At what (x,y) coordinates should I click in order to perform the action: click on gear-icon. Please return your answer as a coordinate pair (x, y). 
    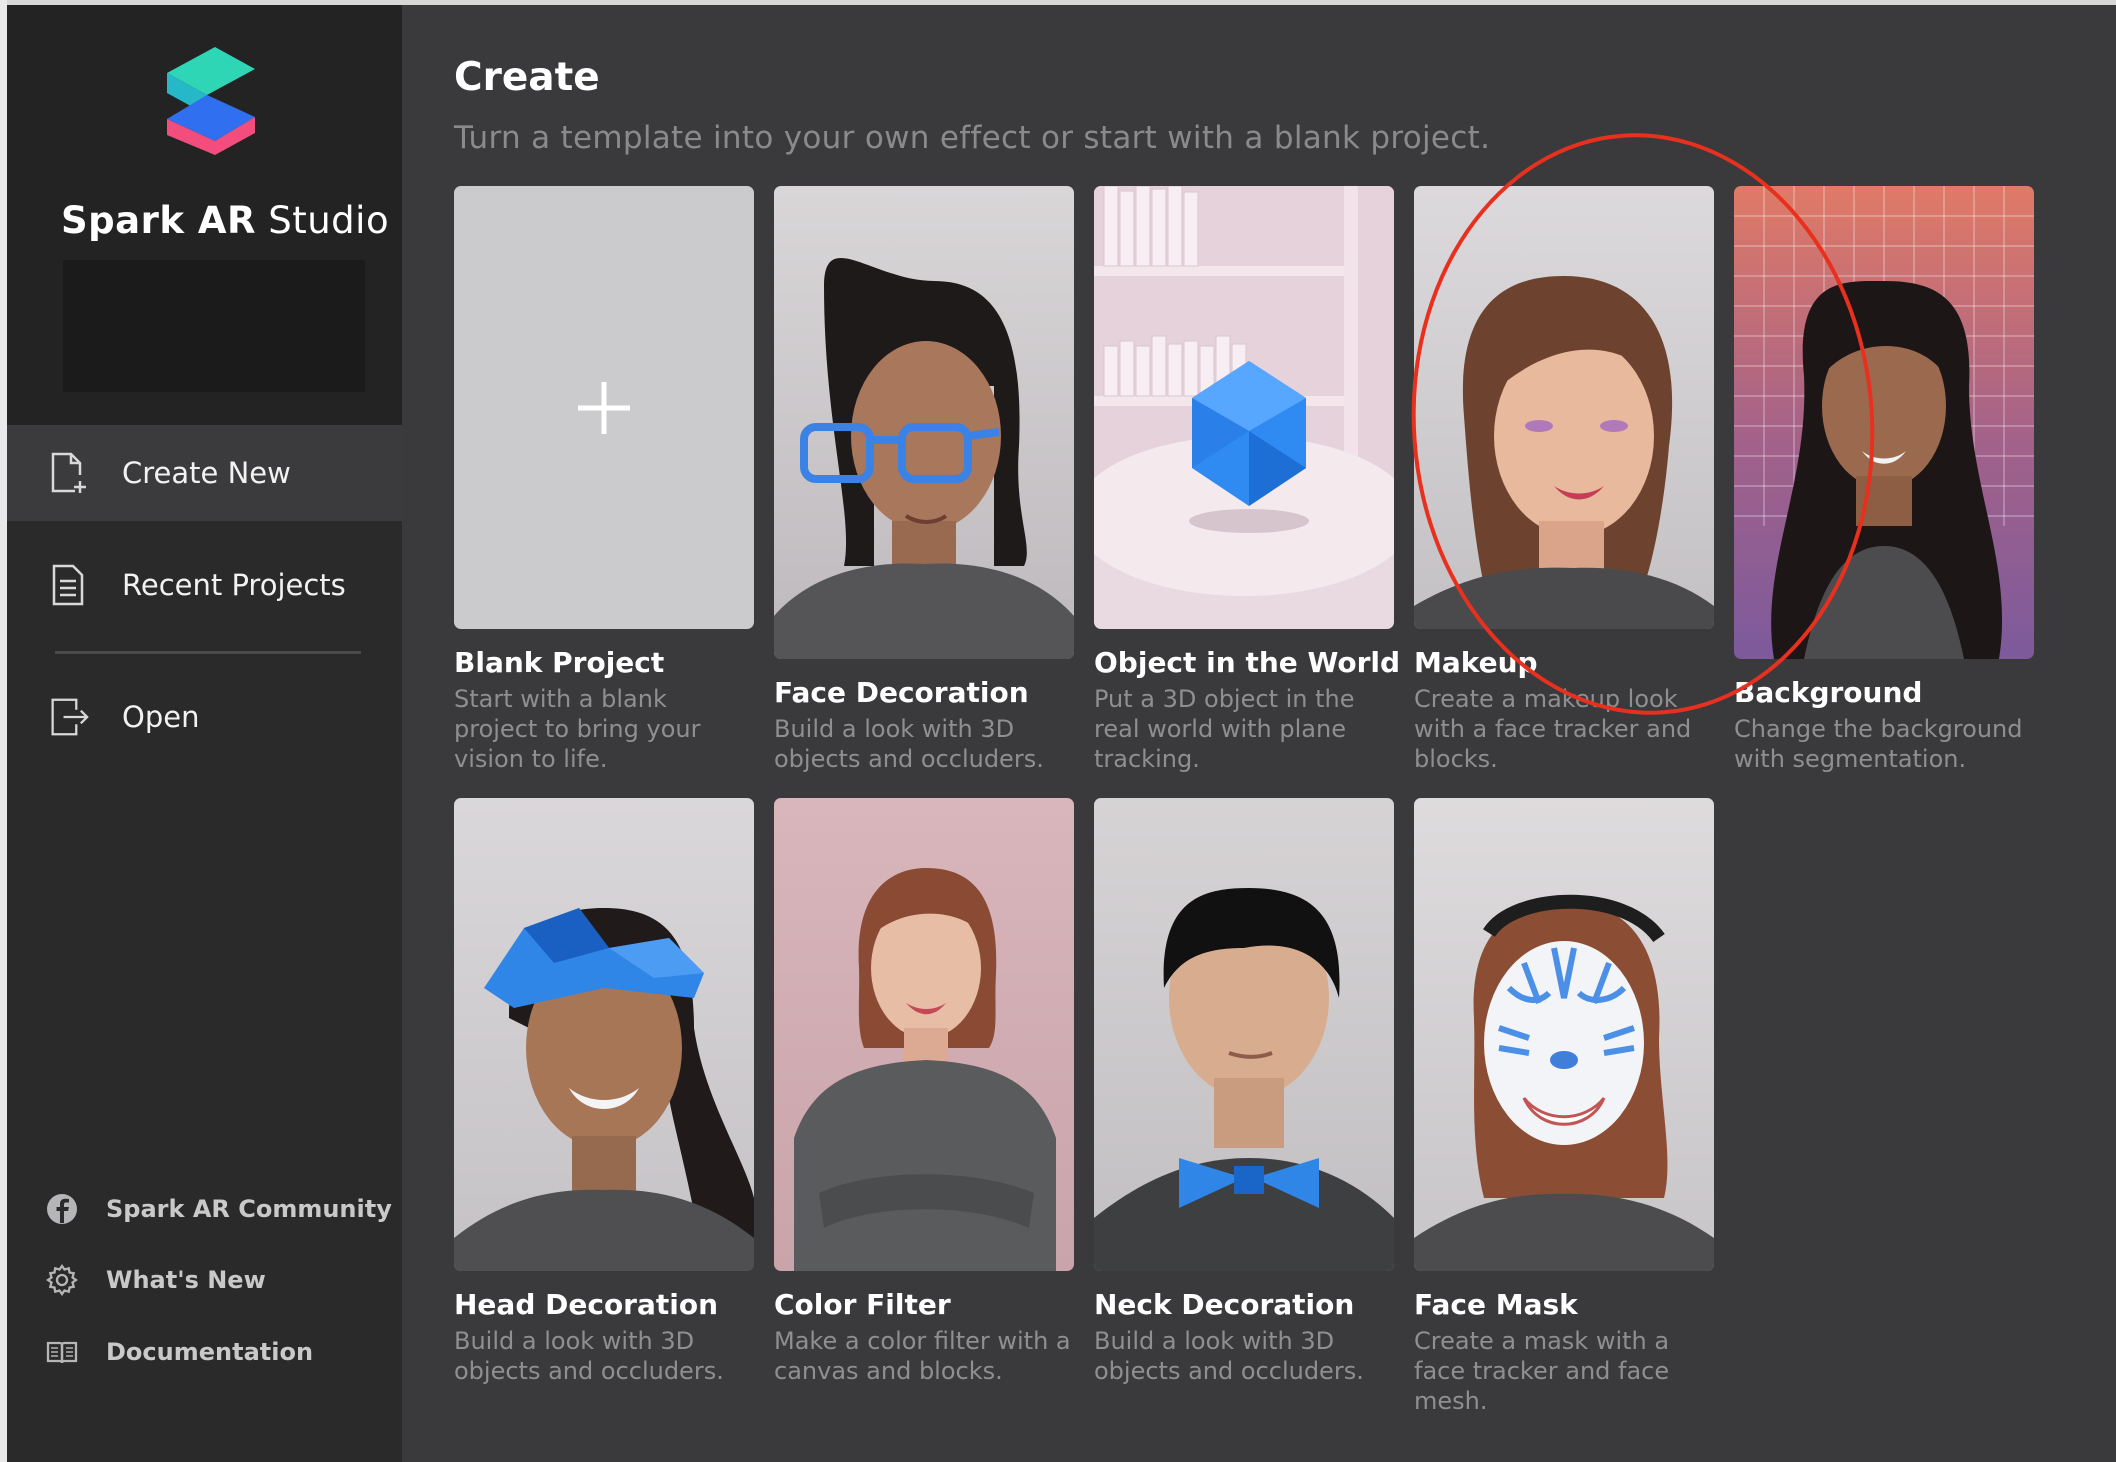
    Looking at the image, I should click on (62, 1280).